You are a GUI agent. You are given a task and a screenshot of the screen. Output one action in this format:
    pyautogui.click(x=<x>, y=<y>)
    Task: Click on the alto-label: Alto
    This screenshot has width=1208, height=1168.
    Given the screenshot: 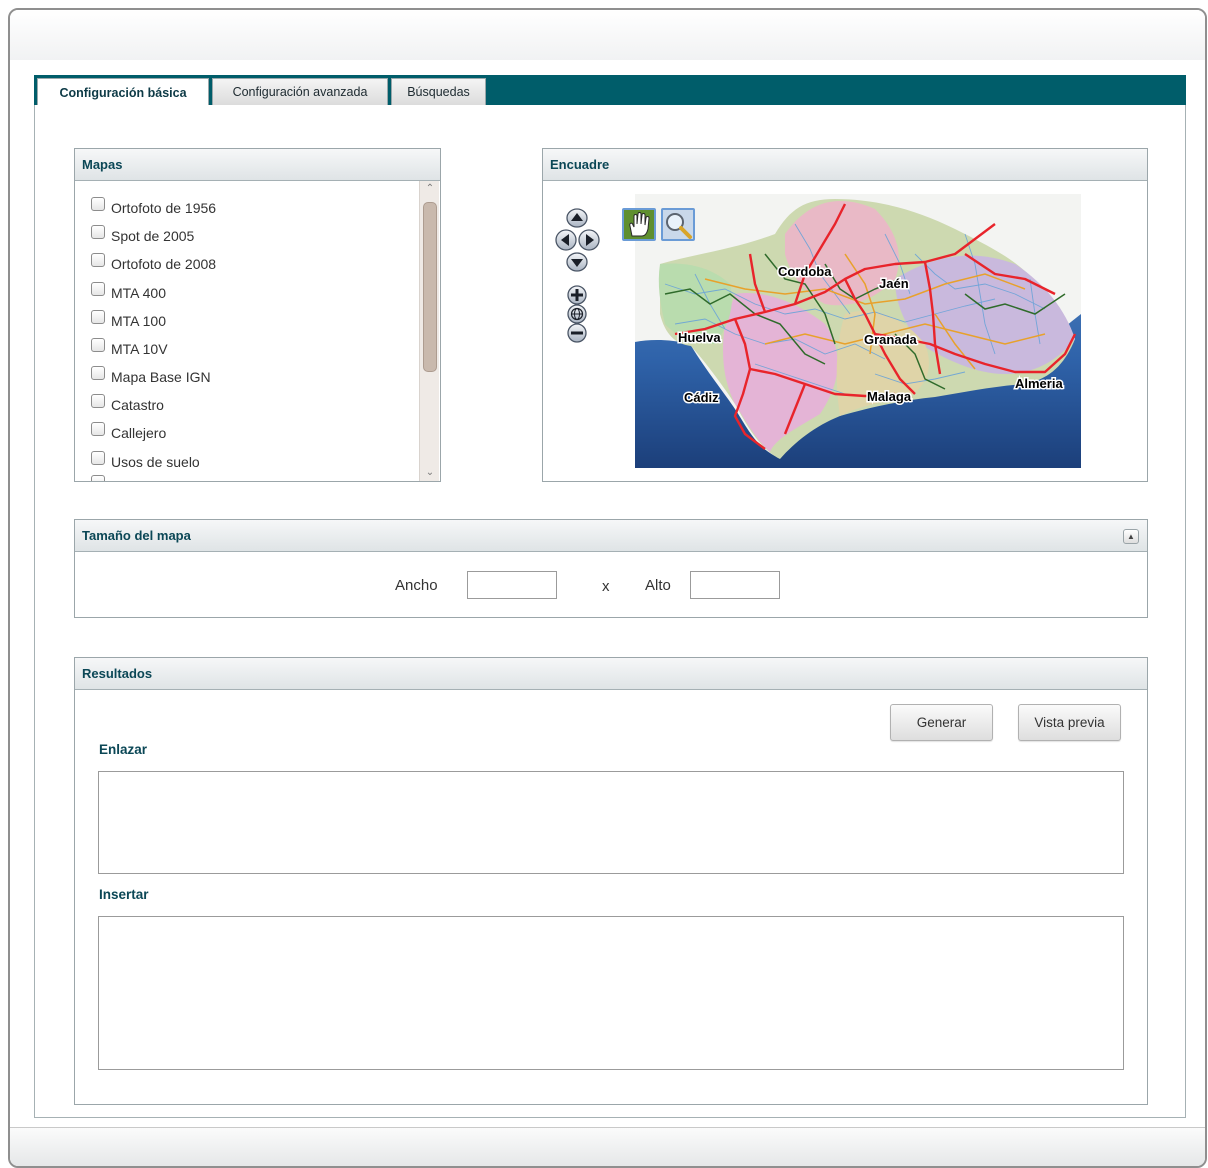 What is the action you would take?
    pyautogui.click(x=658, y=585)
    